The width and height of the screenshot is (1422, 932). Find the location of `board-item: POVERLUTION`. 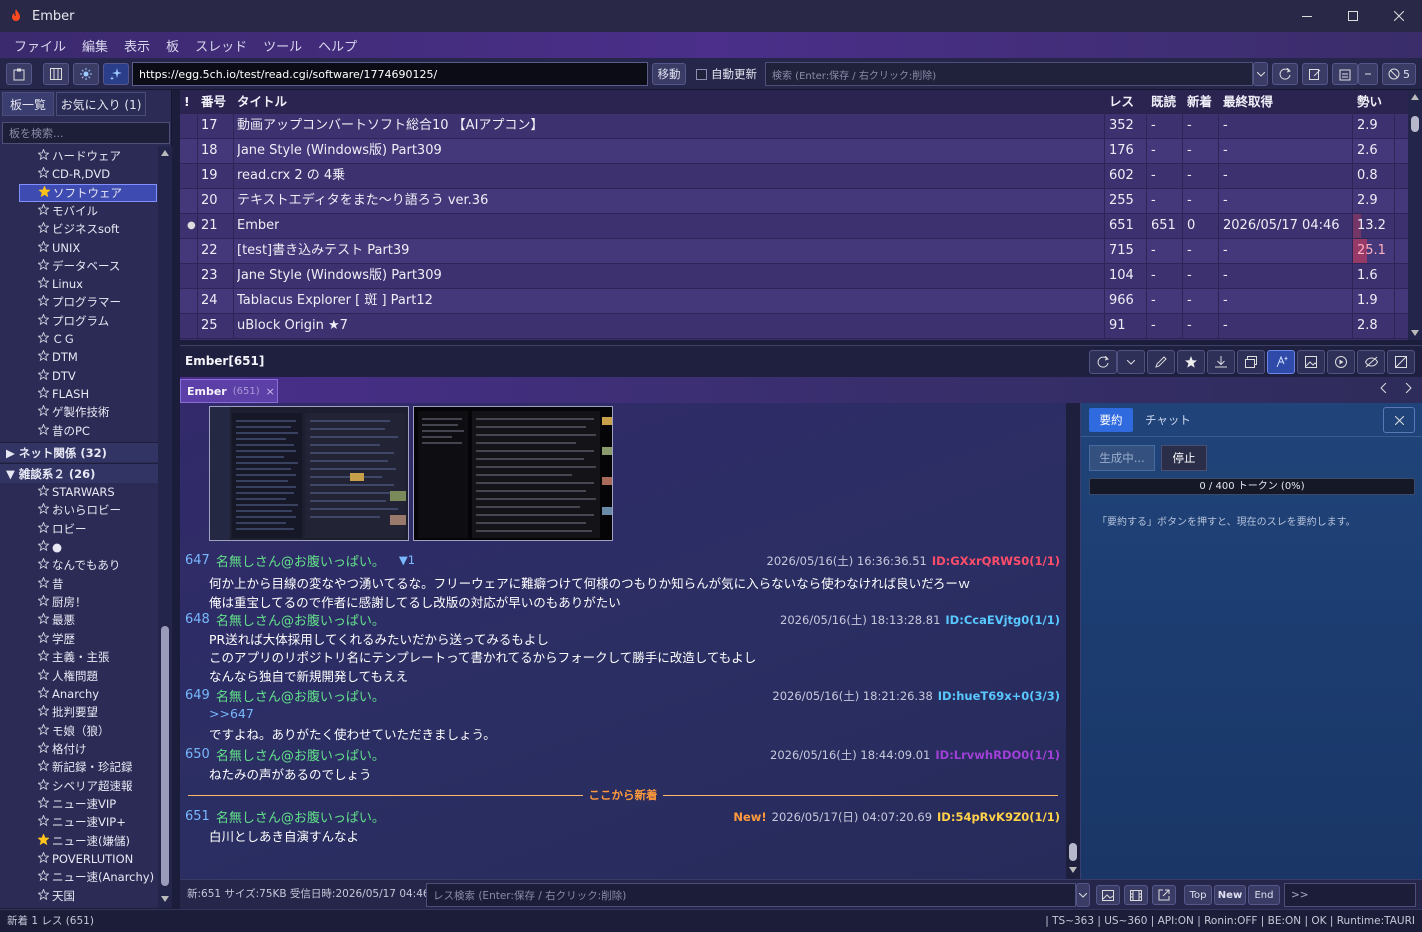

board-item: POVERLUTION is located at coordinates (79, 859).